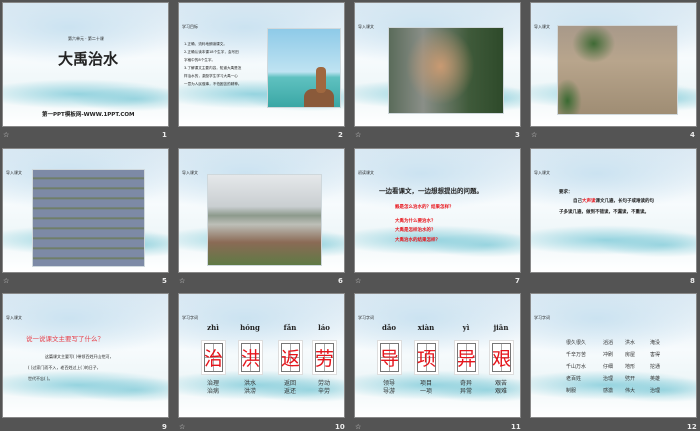 Image resolution: width=700 pixels, height=431 pixels. I want to click on vocab-word: 千辛万苦, so click(576, 355).